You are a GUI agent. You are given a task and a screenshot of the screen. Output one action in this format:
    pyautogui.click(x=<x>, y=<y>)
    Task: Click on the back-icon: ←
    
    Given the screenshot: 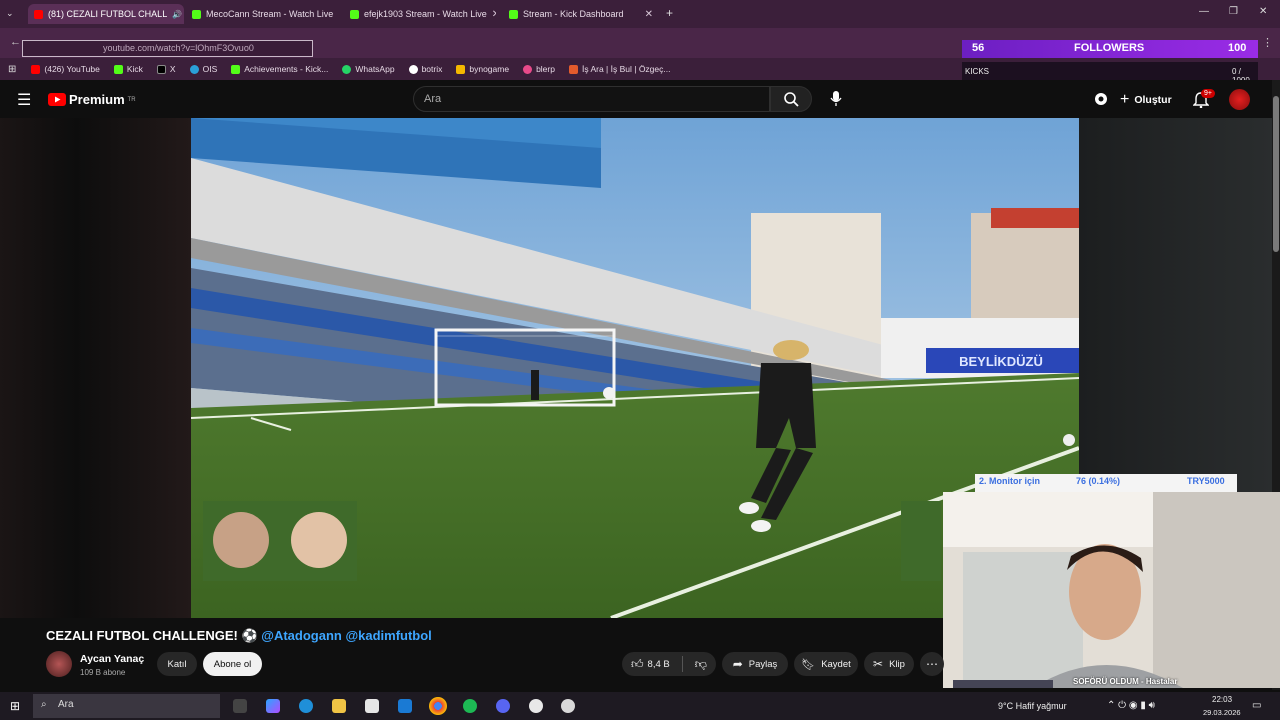 What is the action you would take?
    pyautogui.click(x=15, y=42)
    